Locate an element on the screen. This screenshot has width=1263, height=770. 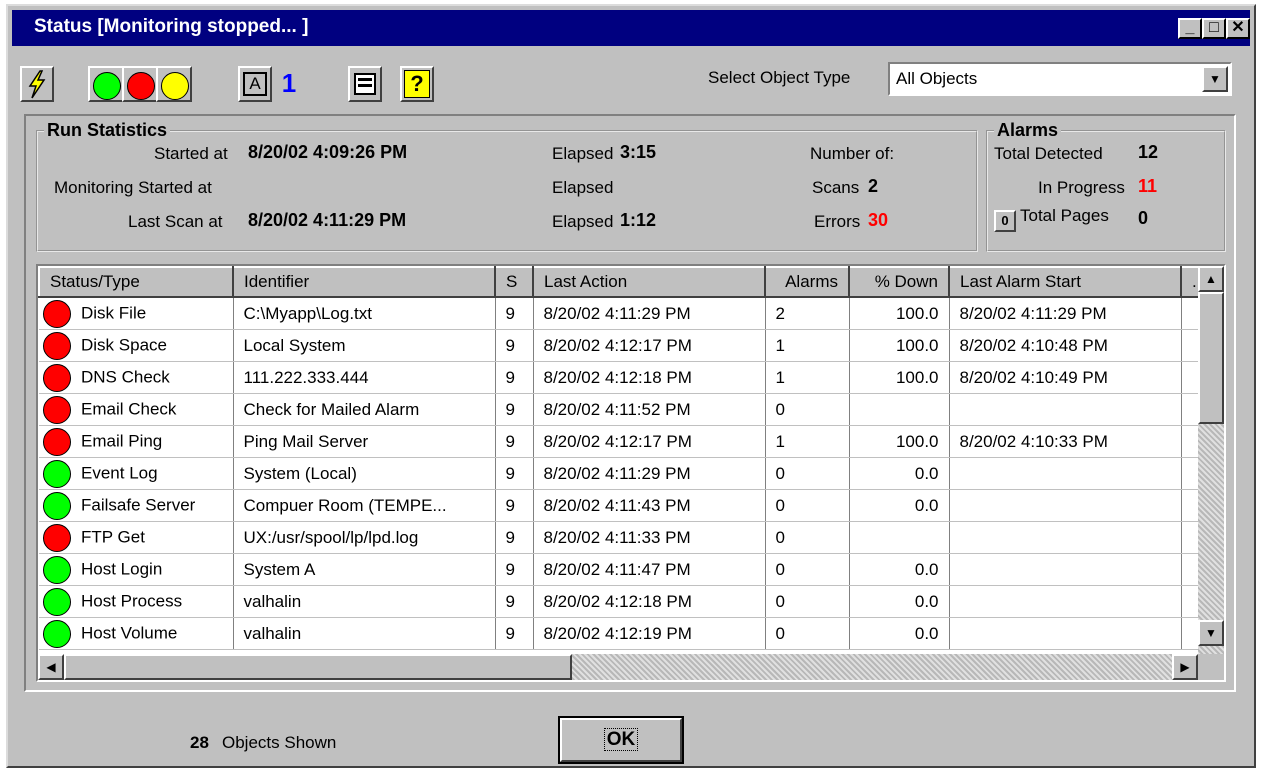
vertical-scroll-thumb is located at coordinates (1211, 358).